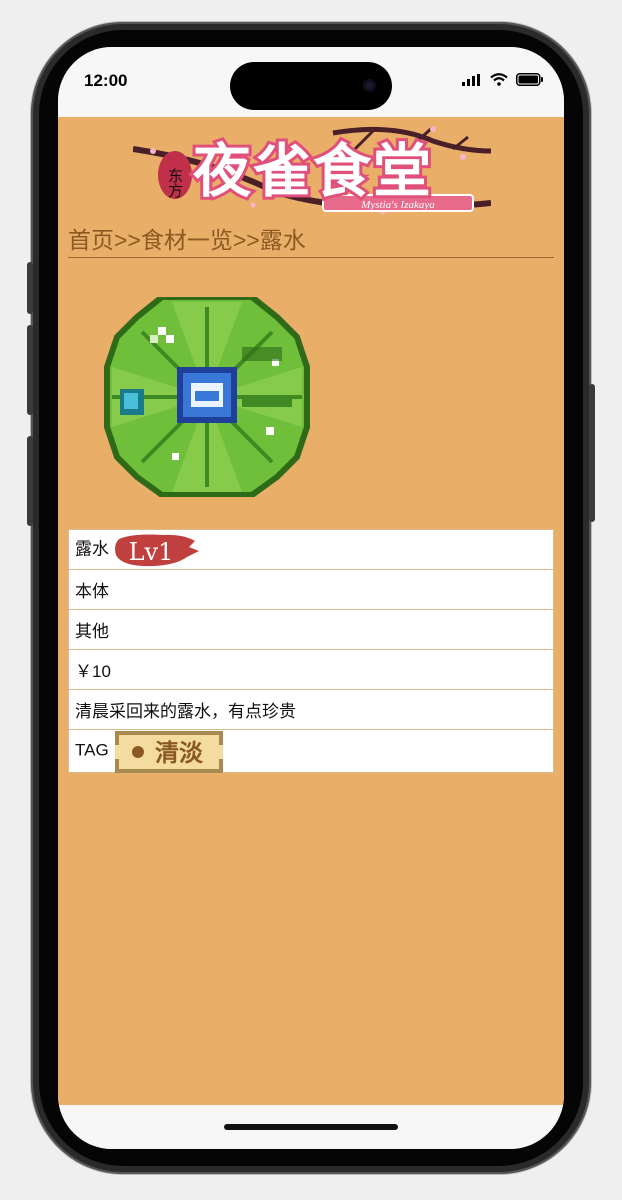 The width and height of the screenshot is (622, 1200). I want to click on table-row: TAG 清淡, so click(311, 751).